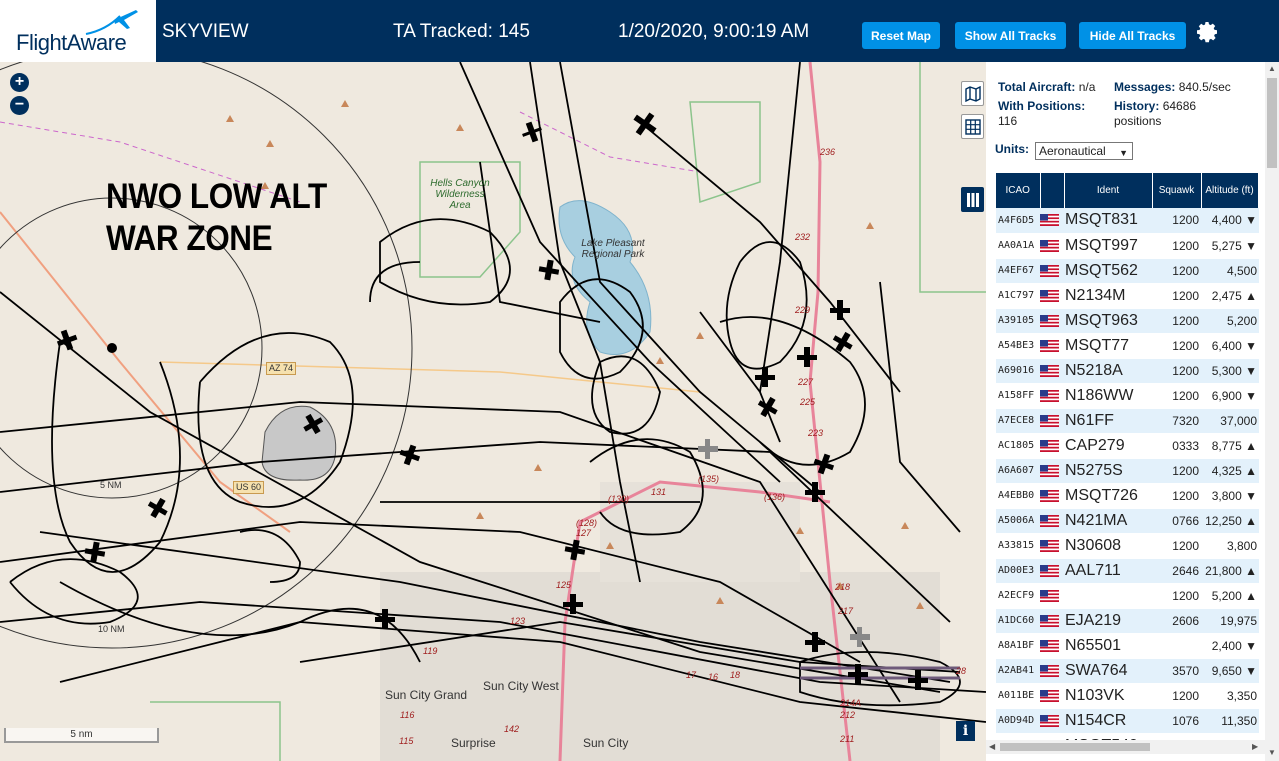  What do you see at coordinates (1018, 296) in the screenshot?
I see `icao-cell: A1C797` at bounding box center [1018, 296].